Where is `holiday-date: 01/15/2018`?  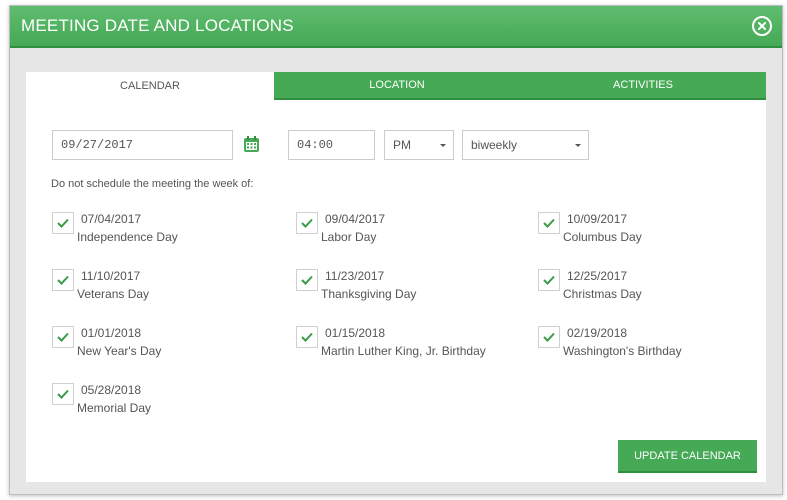
holiday-date: 01/15/2018 is located at coordinates (355, 333).